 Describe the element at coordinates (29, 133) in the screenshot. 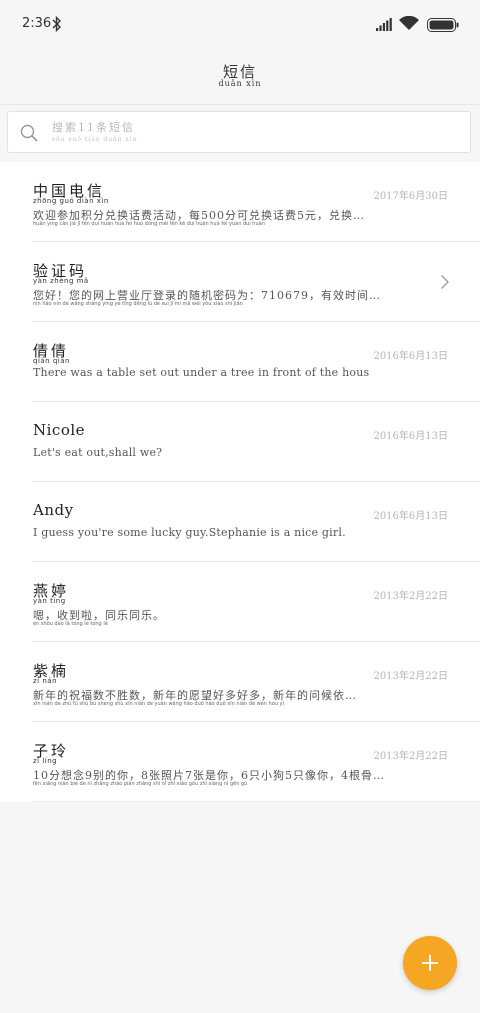

I see `search-icon` at that location.